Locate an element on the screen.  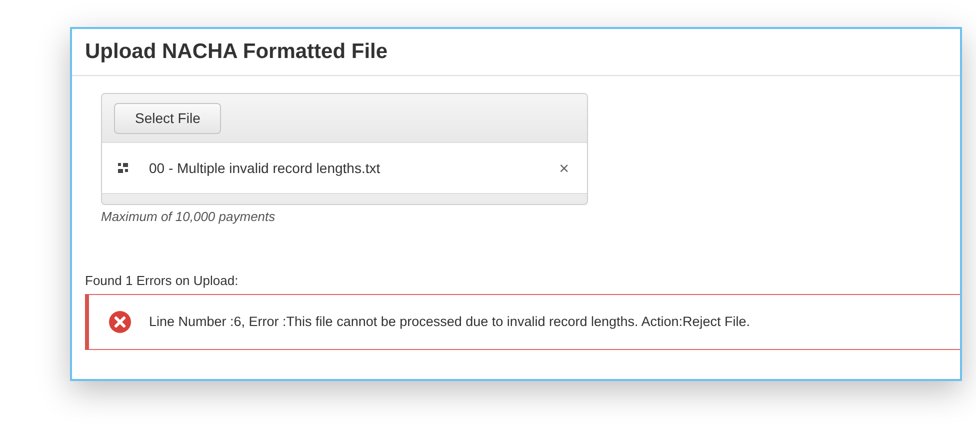
panel-title: Upload NACHA Formatted File is located at coordinates (236, 52).